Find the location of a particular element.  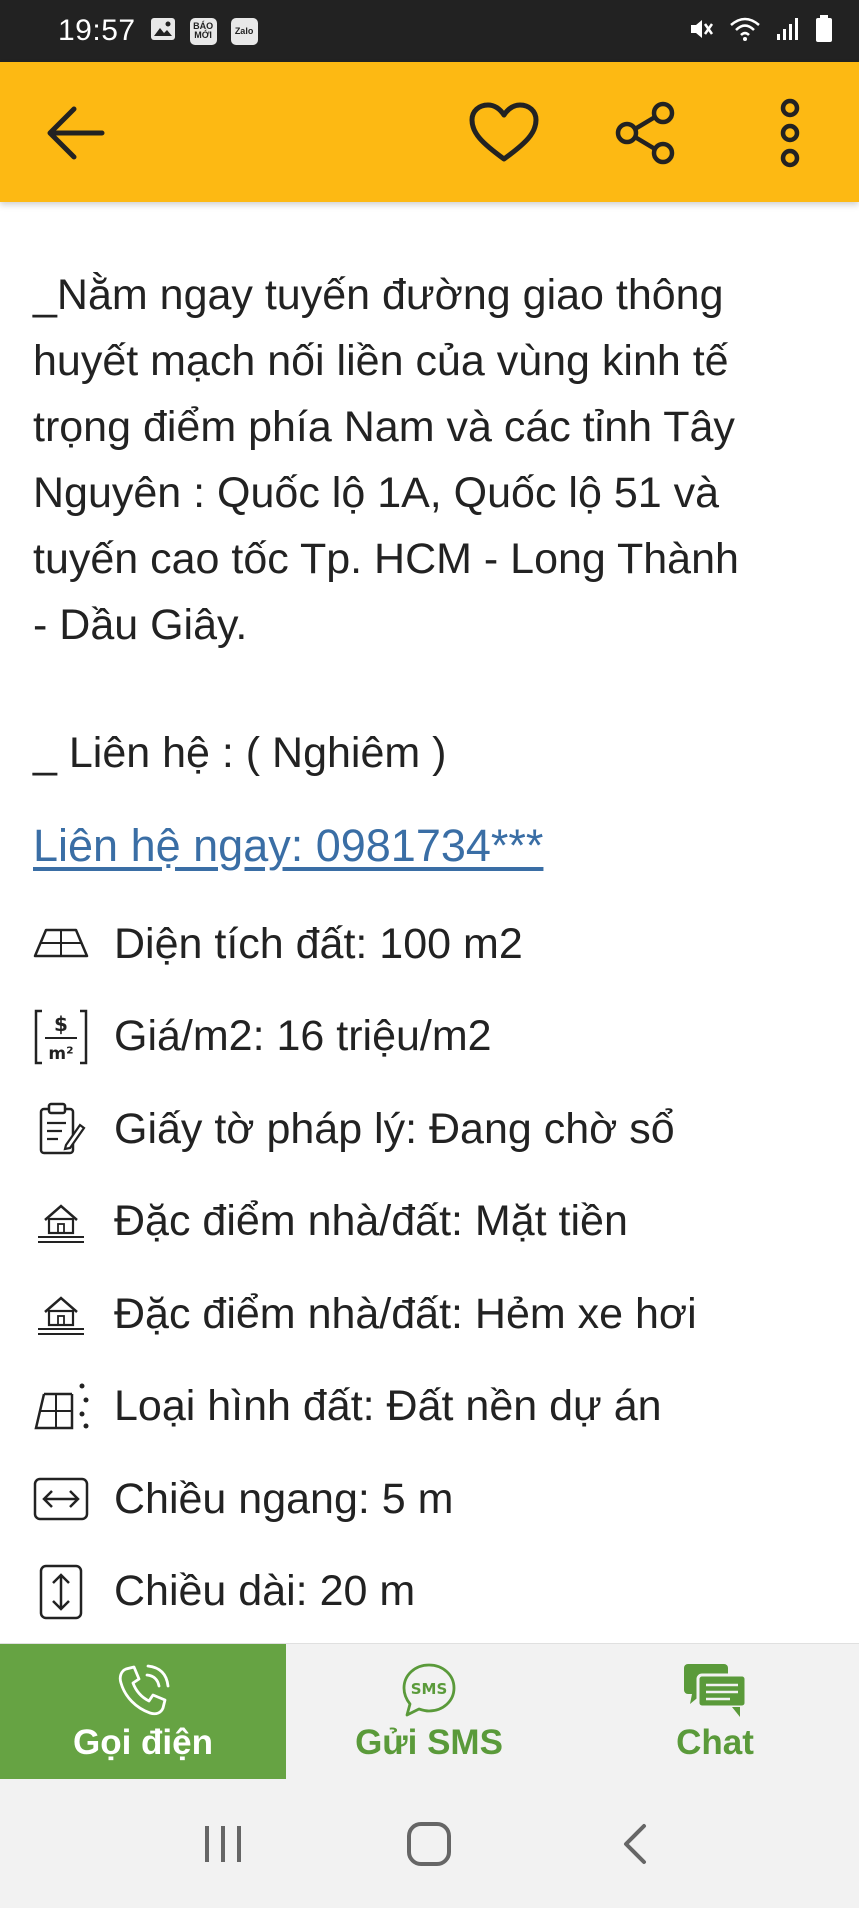

price-per-m2-icon: $ m² is located at coordinates (61, 1037).